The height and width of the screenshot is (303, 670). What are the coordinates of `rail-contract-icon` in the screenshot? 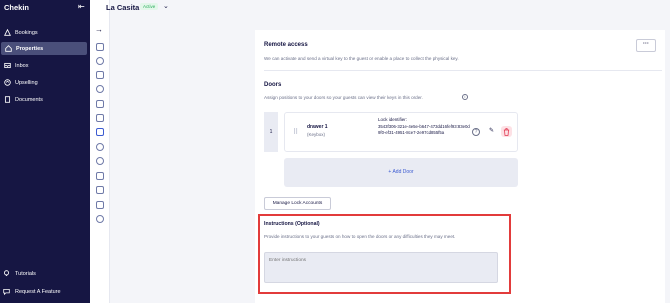 It's located at (100, 118).